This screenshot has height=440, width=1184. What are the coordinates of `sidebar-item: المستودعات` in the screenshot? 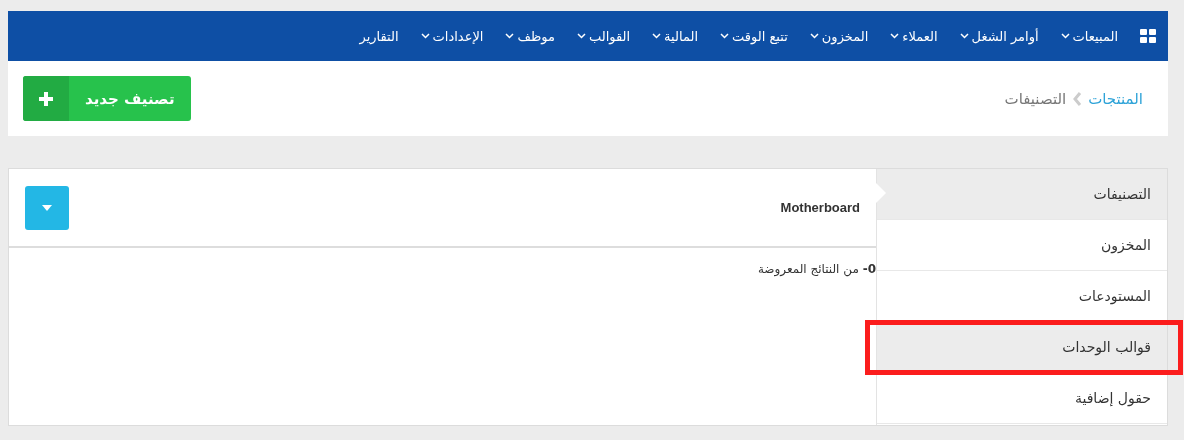 It's located at (1022, 296).